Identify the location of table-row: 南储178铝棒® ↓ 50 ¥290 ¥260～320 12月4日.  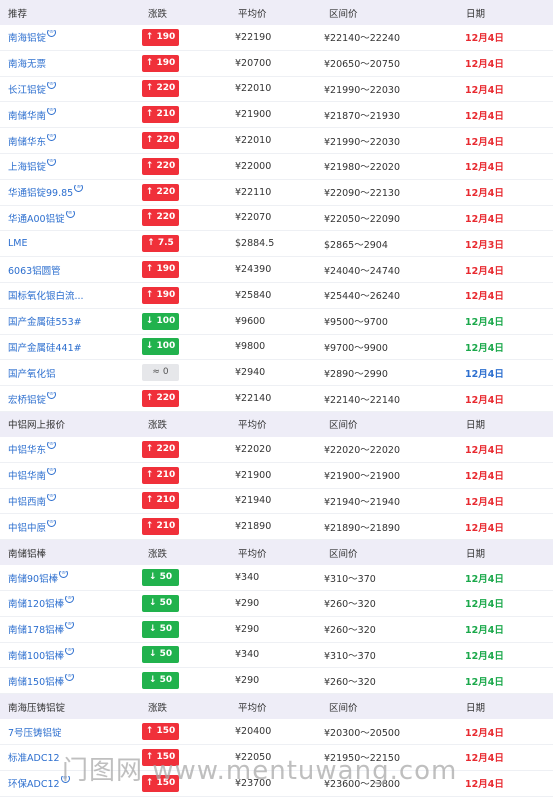
(276, 630).